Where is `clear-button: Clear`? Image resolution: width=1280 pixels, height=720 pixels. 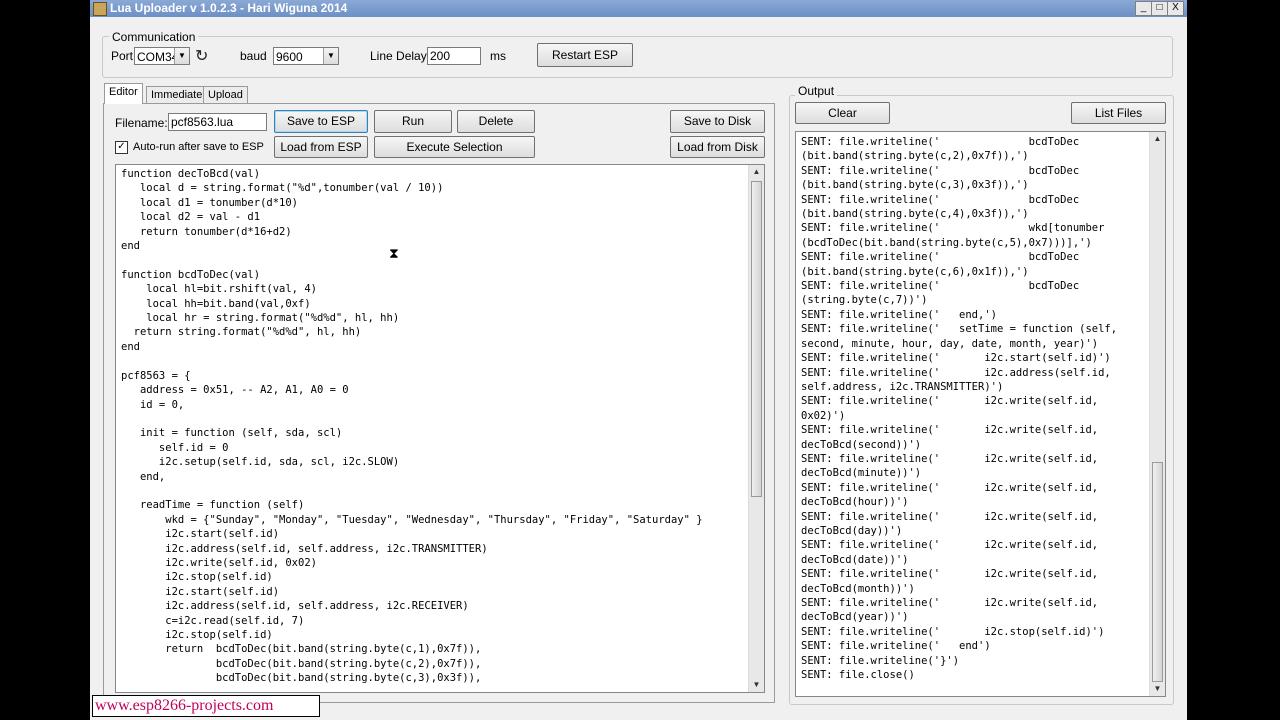
clear-button: Clear is located at coordinates (842, 113).